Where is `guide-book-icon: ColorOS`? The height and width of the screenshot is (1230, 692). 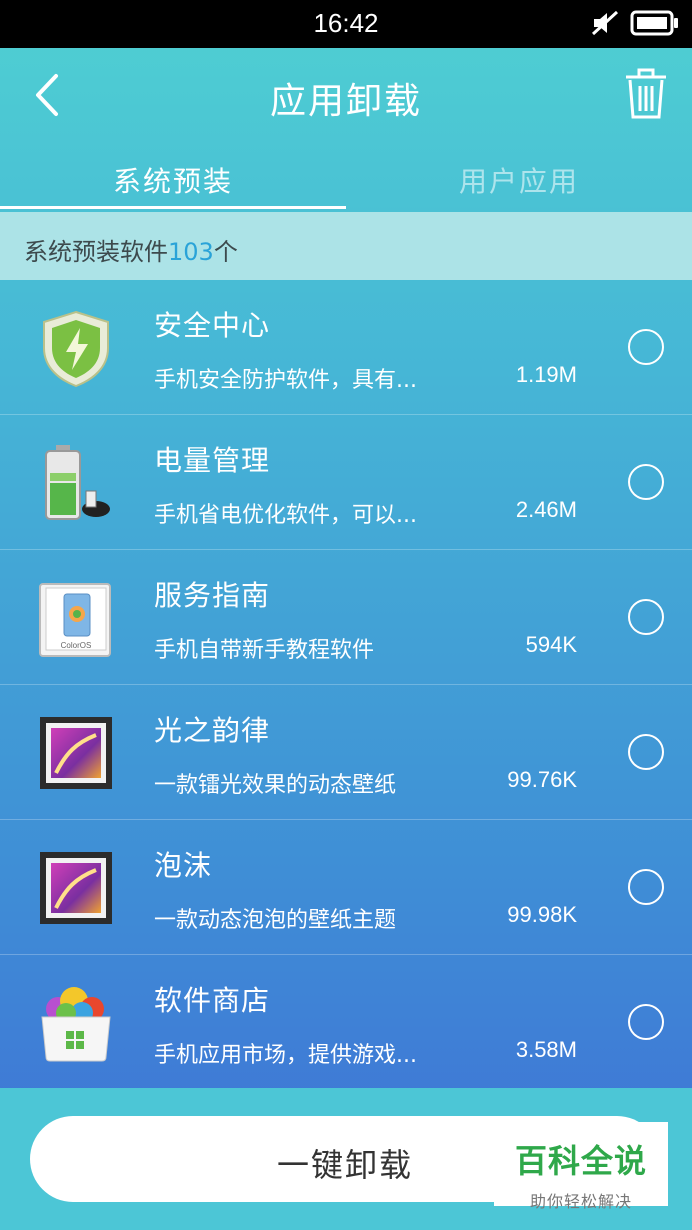
guide-book-icon: ColorOS is located at coordinates (75, 620).